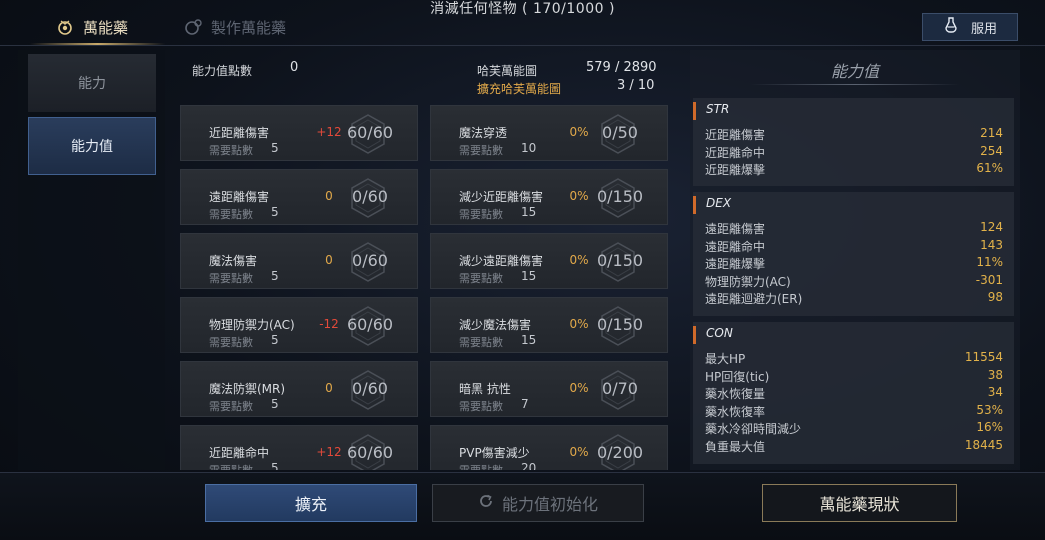  I want to click on stat-row: 物理防禦力(AC) -301, so click(854, 281).